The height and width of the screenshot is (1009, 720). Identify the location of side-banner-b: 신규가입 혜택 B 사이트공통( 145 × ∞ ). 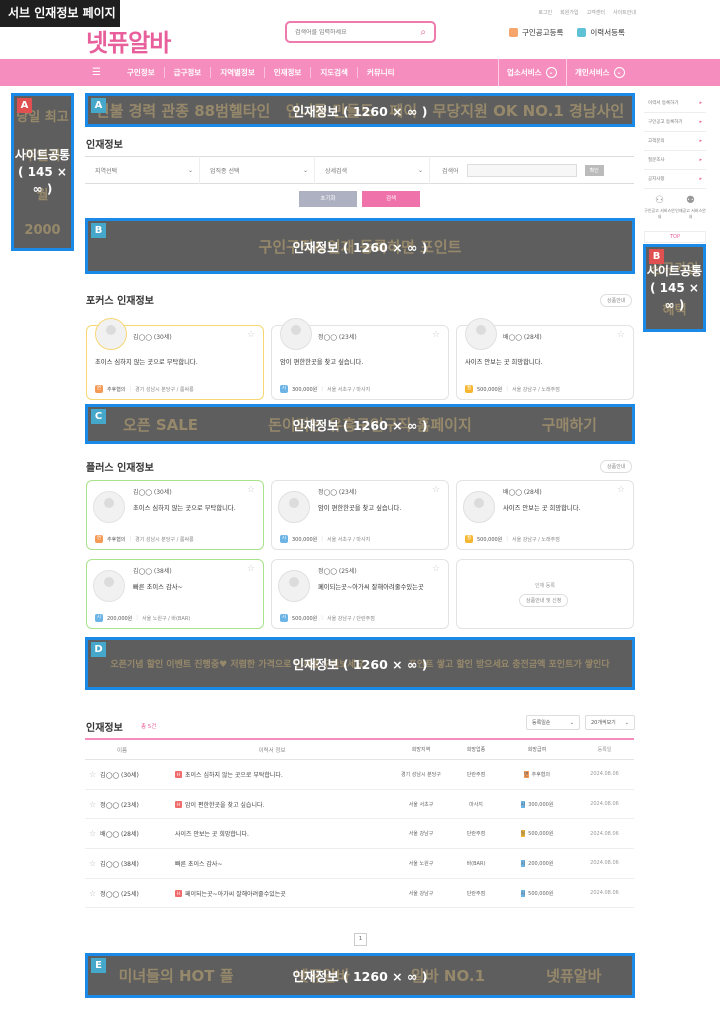
(674, 288).